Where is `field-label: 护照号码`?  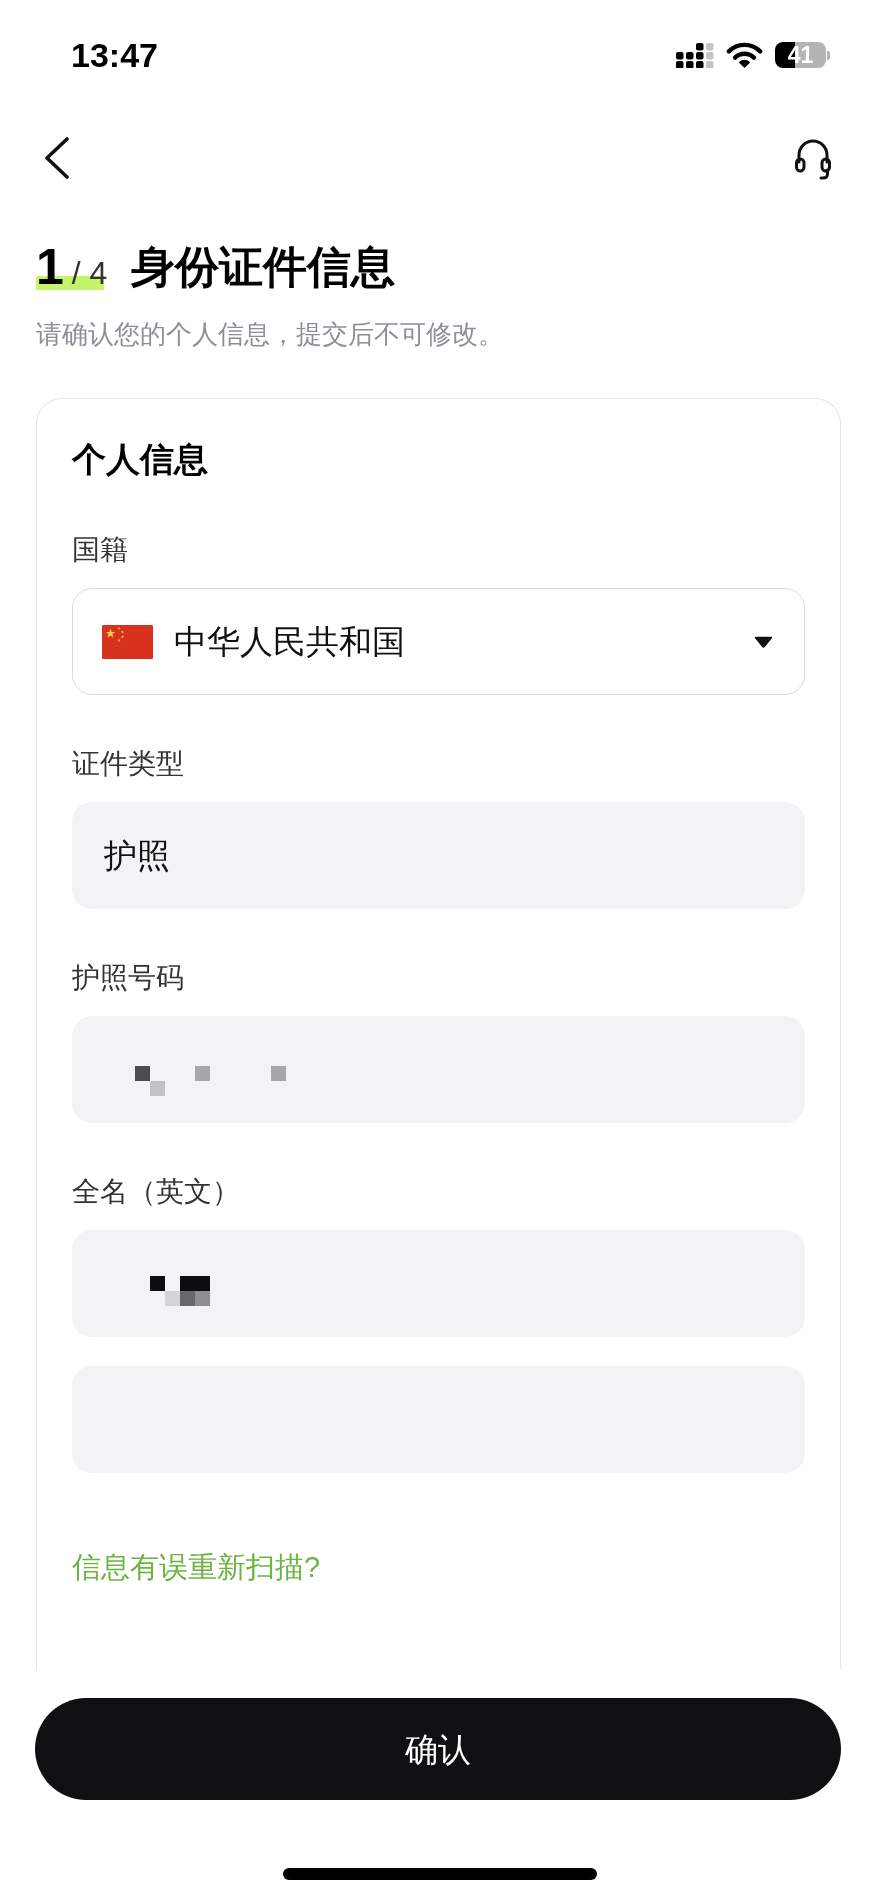 field-label: 护照号码 is located at coordinates (128, 978).